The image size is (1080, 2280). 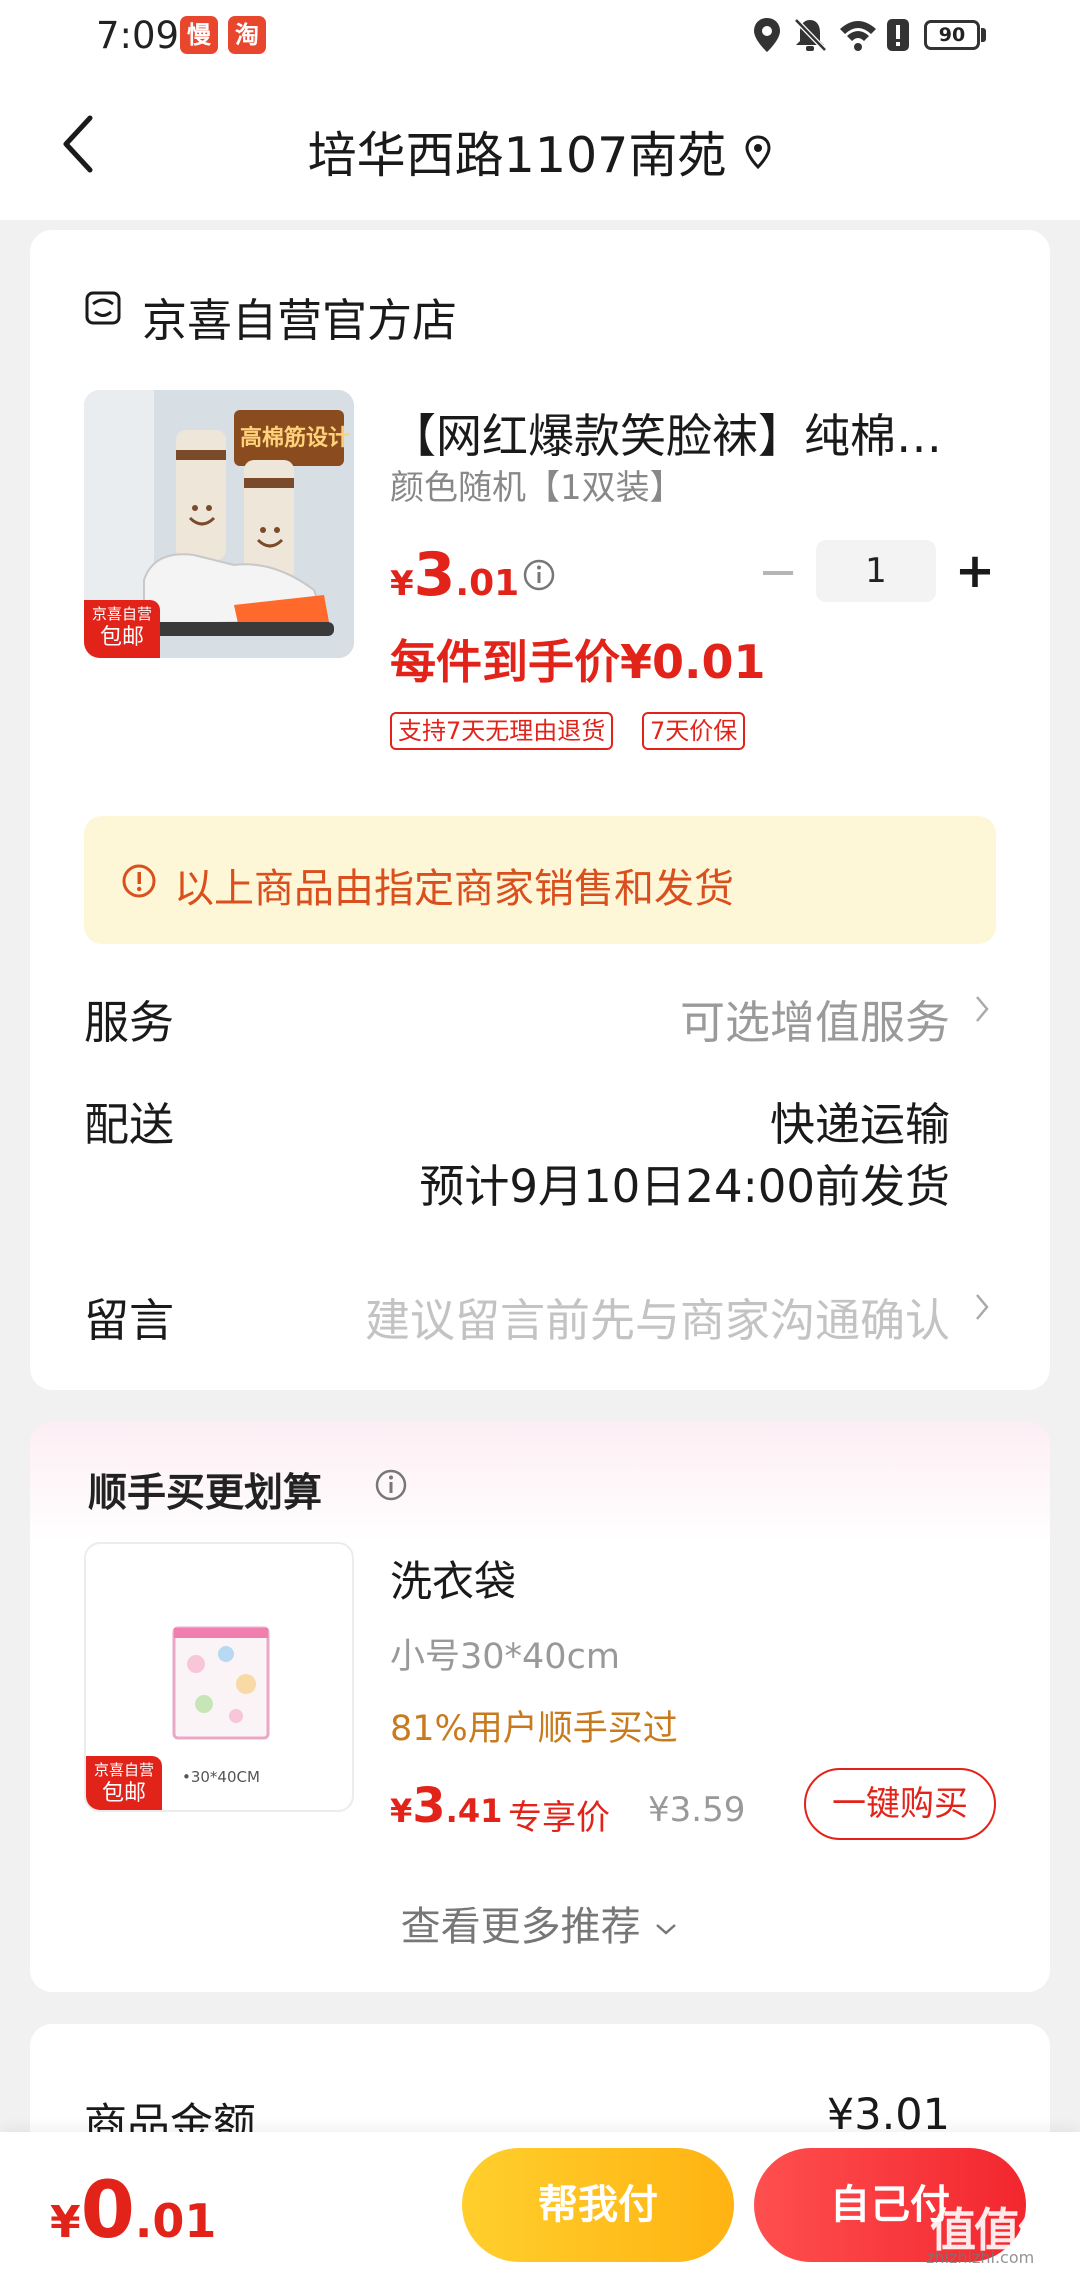 What do you see at coordinates (138, 35) in the screenshot?
I see `status-time: 7:09` at bounding box center [138, 35].